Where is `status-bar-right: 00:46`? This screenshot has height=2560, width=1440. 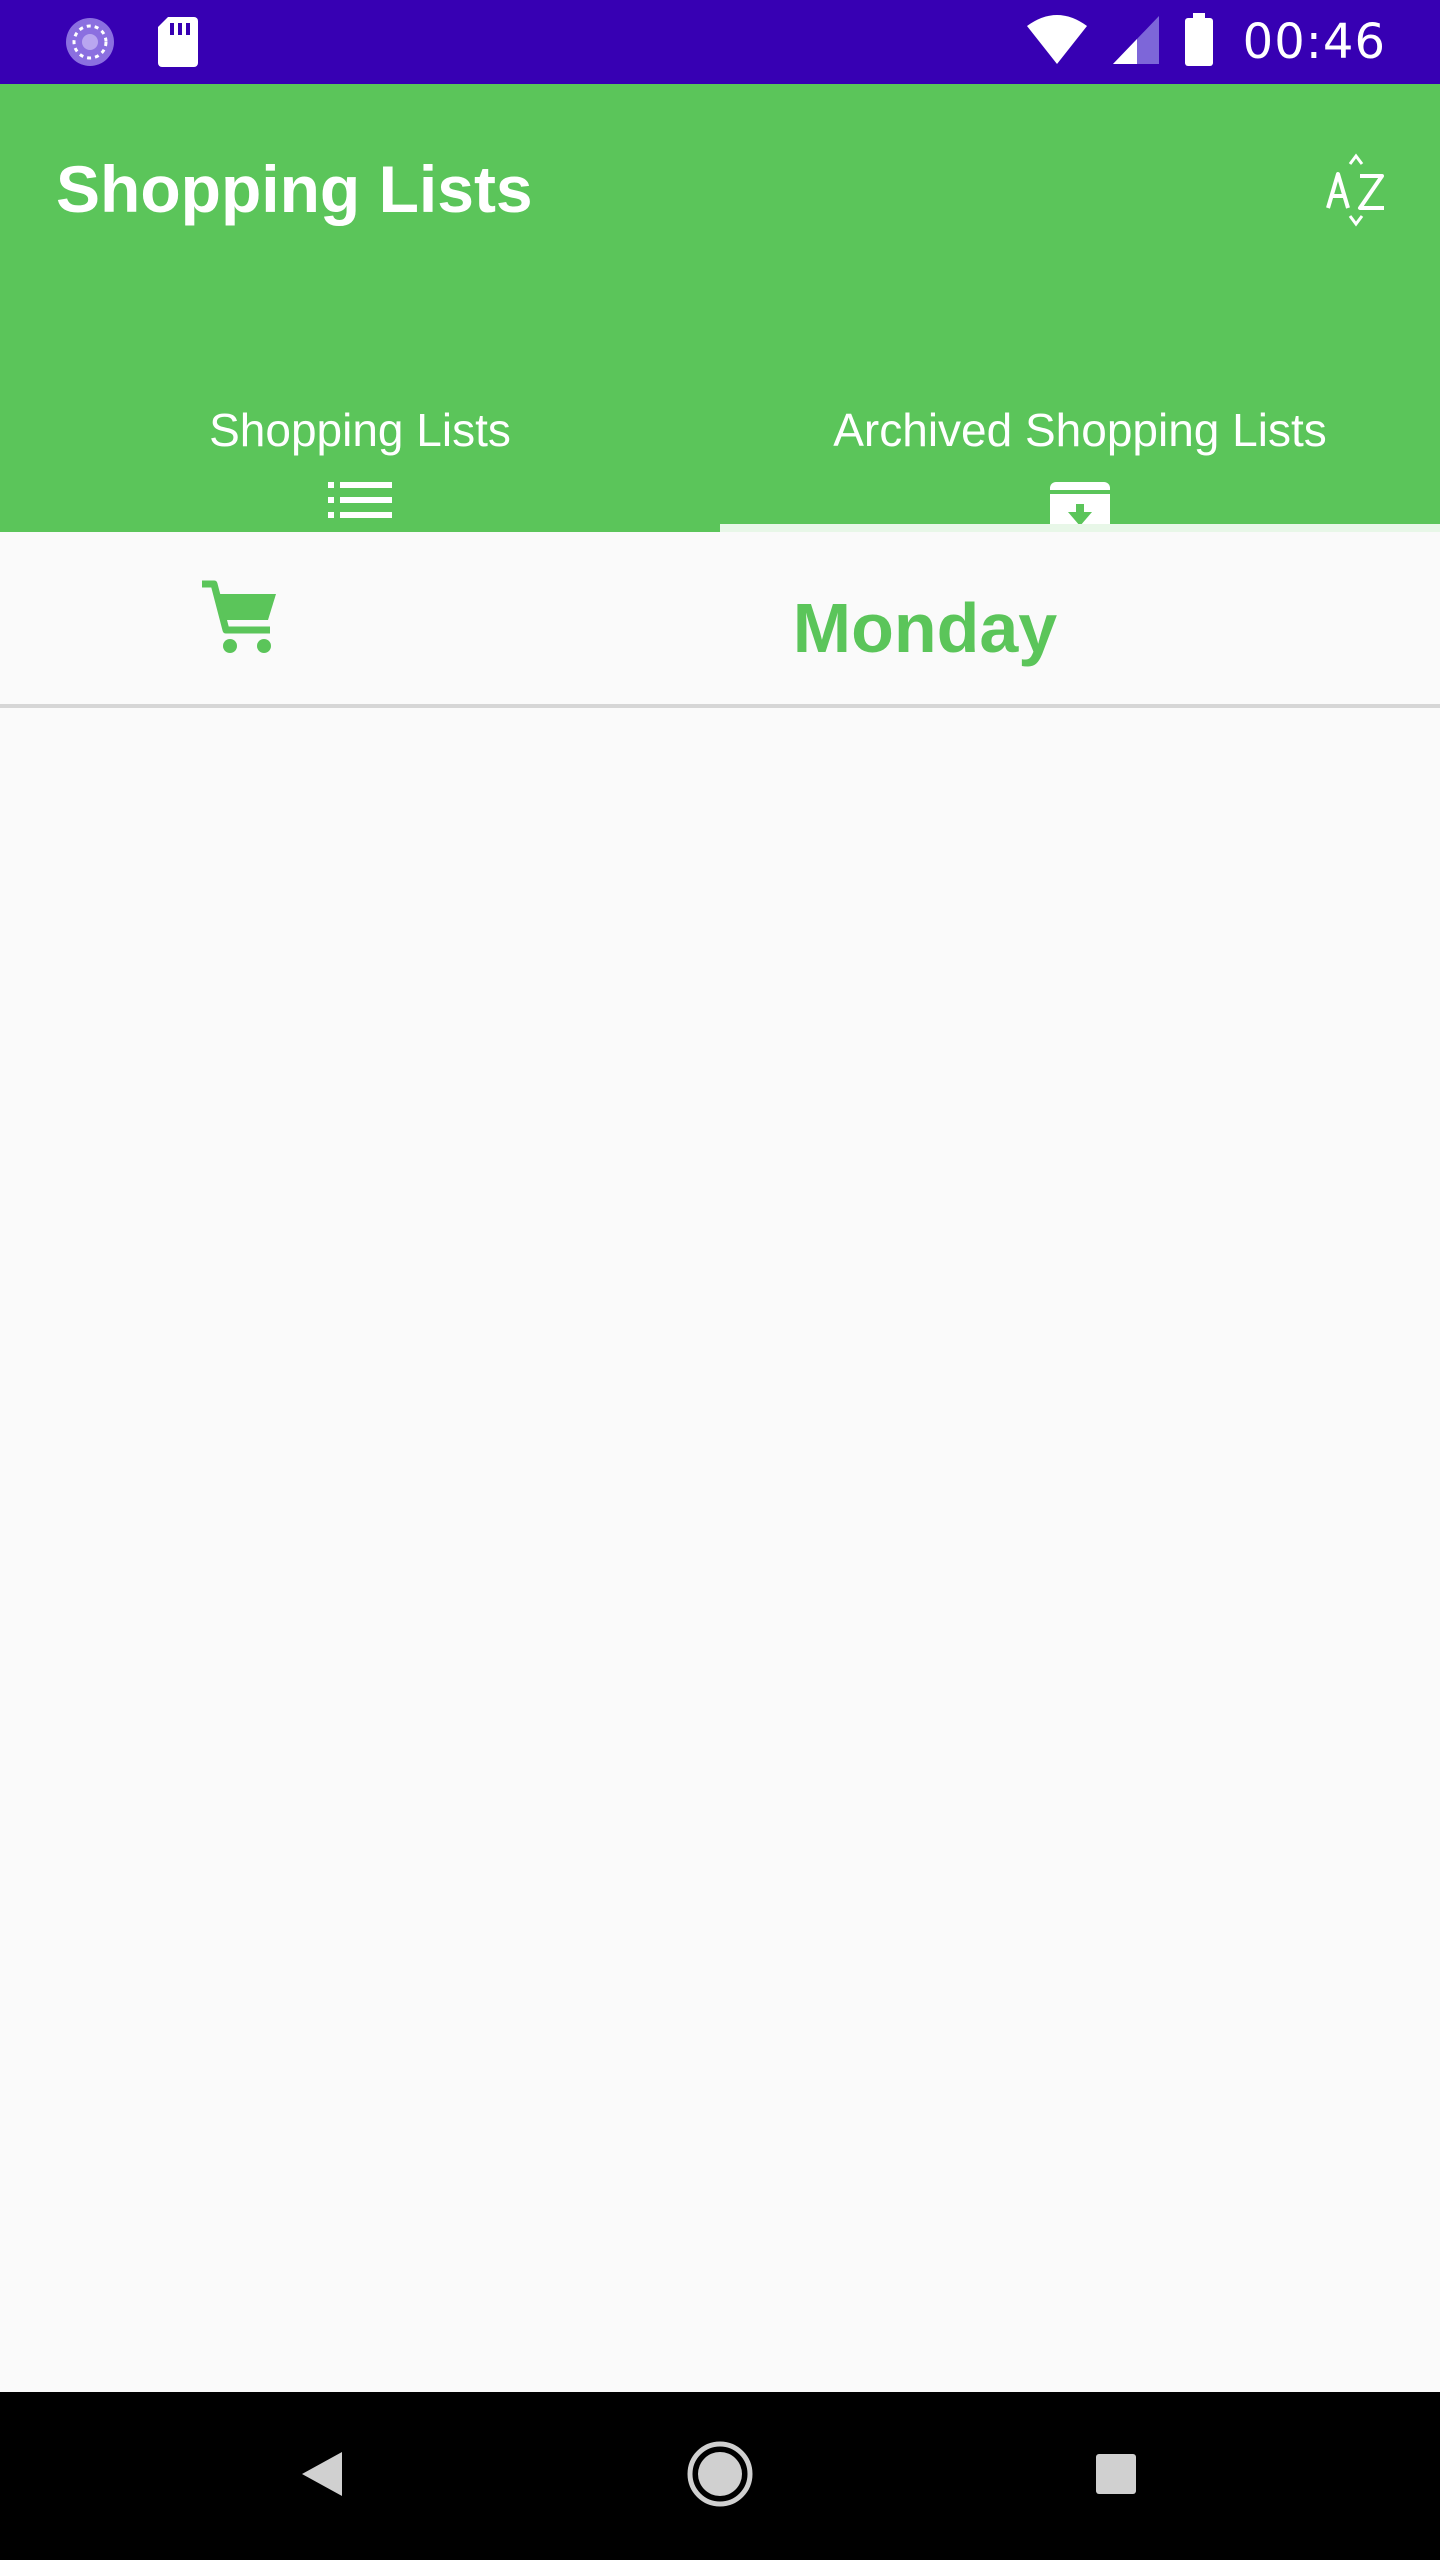 status-bar-right: 00:46 is located at coordinates (1205, 42).